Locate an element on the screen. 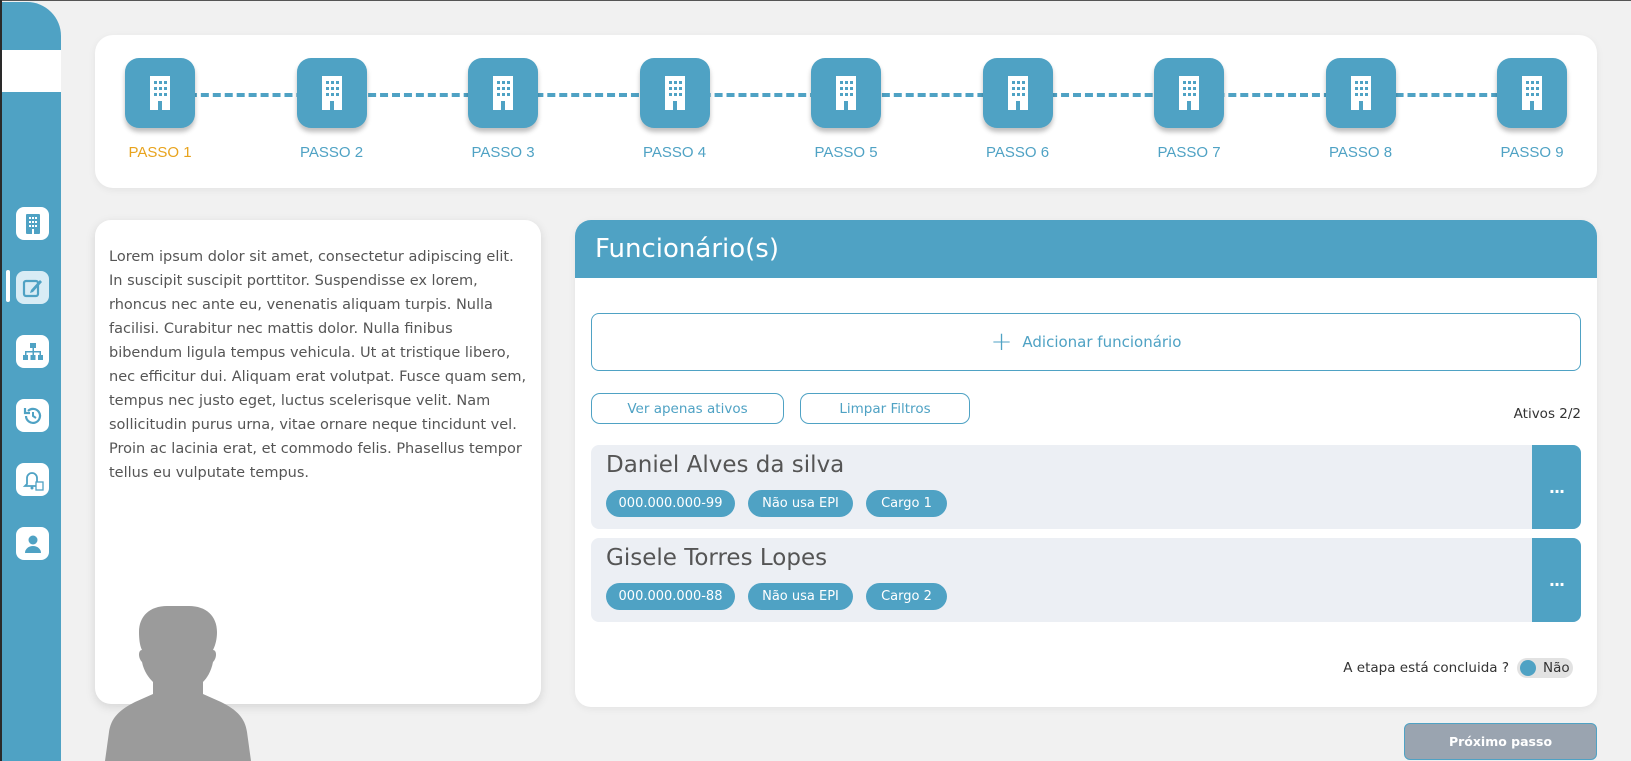 The image size is (1631, 761). sidebar-item-sitemap is located at coordinates (32, 351).